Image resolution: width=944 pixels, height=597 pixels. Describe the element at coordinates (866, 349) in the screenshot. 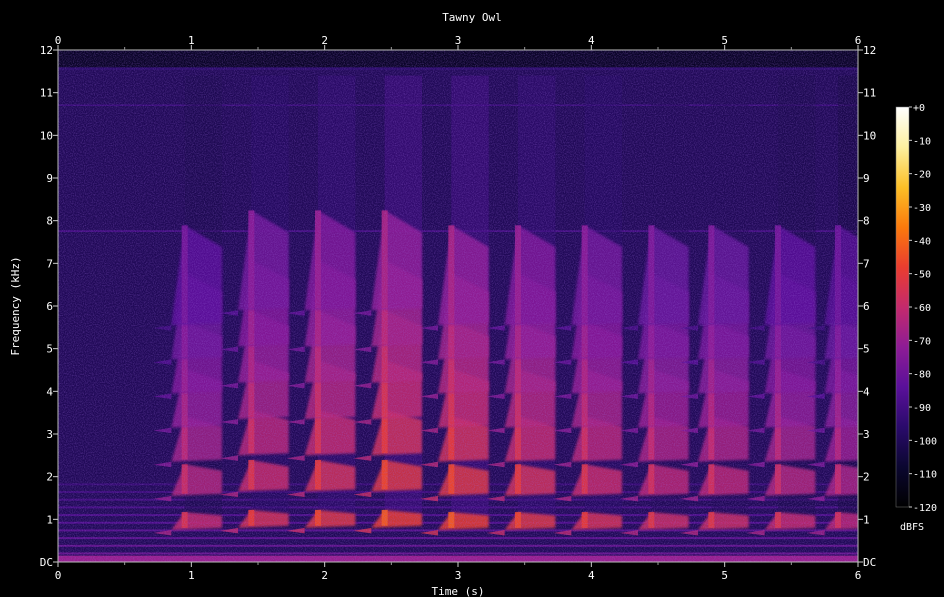

I see `y-tick-label-right: 5` at that location.